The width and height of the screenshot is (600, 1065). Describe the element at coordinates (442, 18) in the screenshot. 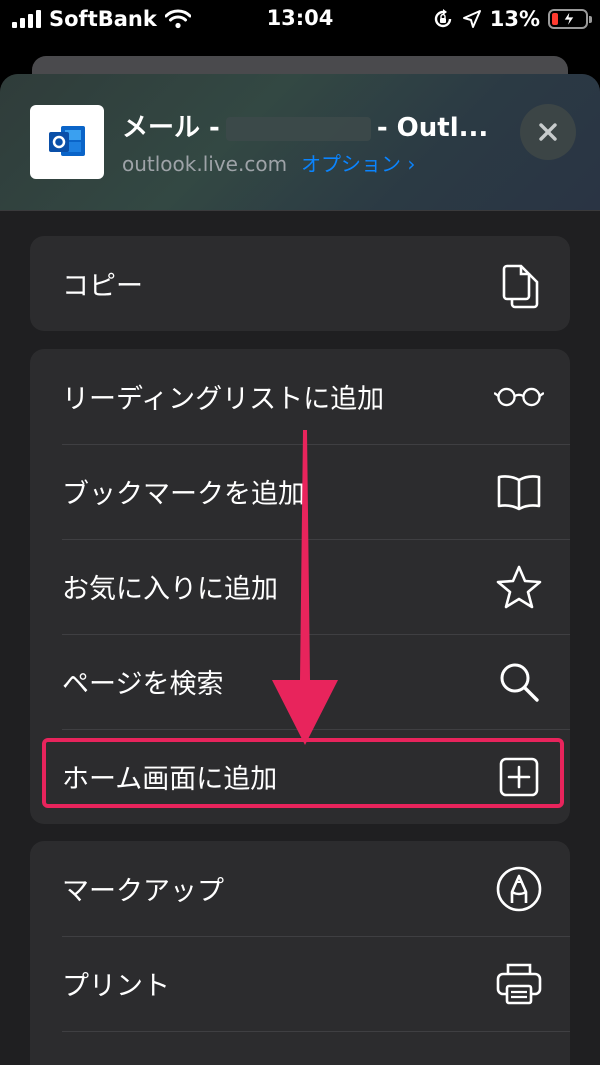

I see `orientation-lock-icon` at that location.